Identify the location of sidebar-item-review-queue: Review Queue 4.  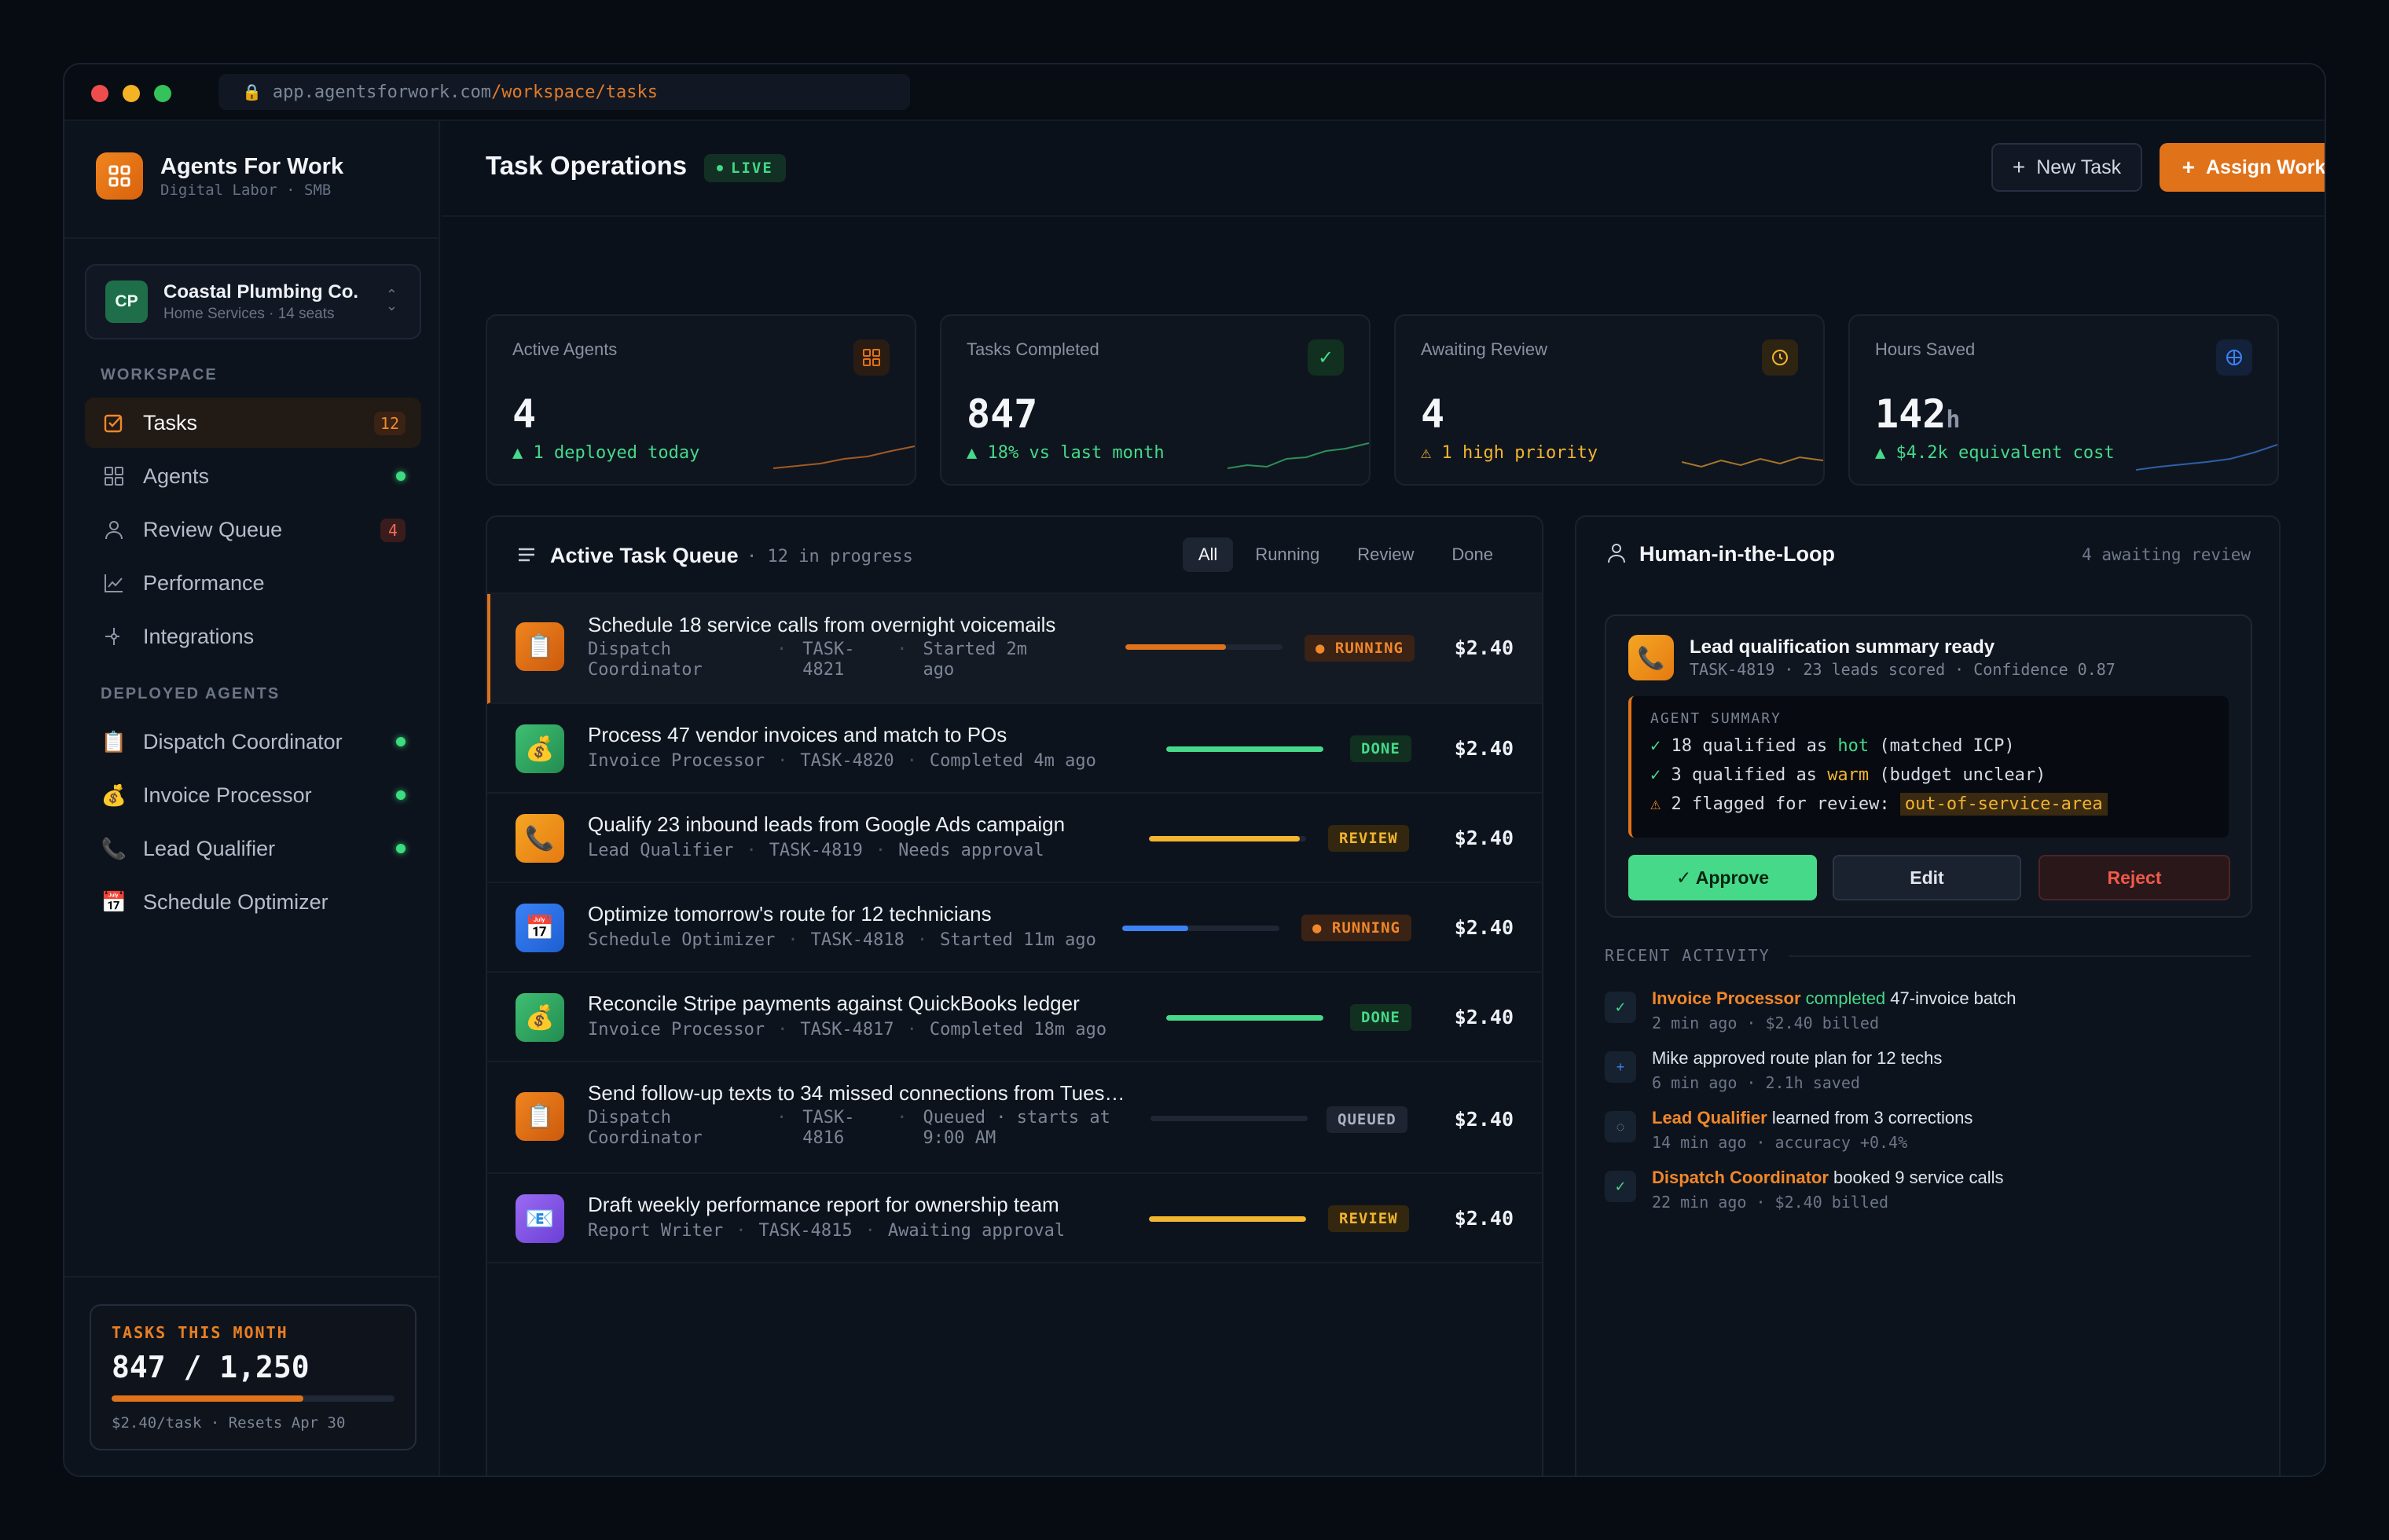
(253, 529).